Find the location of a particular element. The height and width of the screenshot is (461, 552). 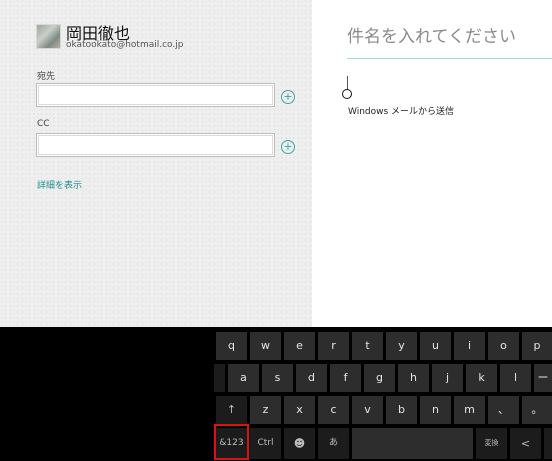

add-cc-button: + is located at coordinates (288, 147).